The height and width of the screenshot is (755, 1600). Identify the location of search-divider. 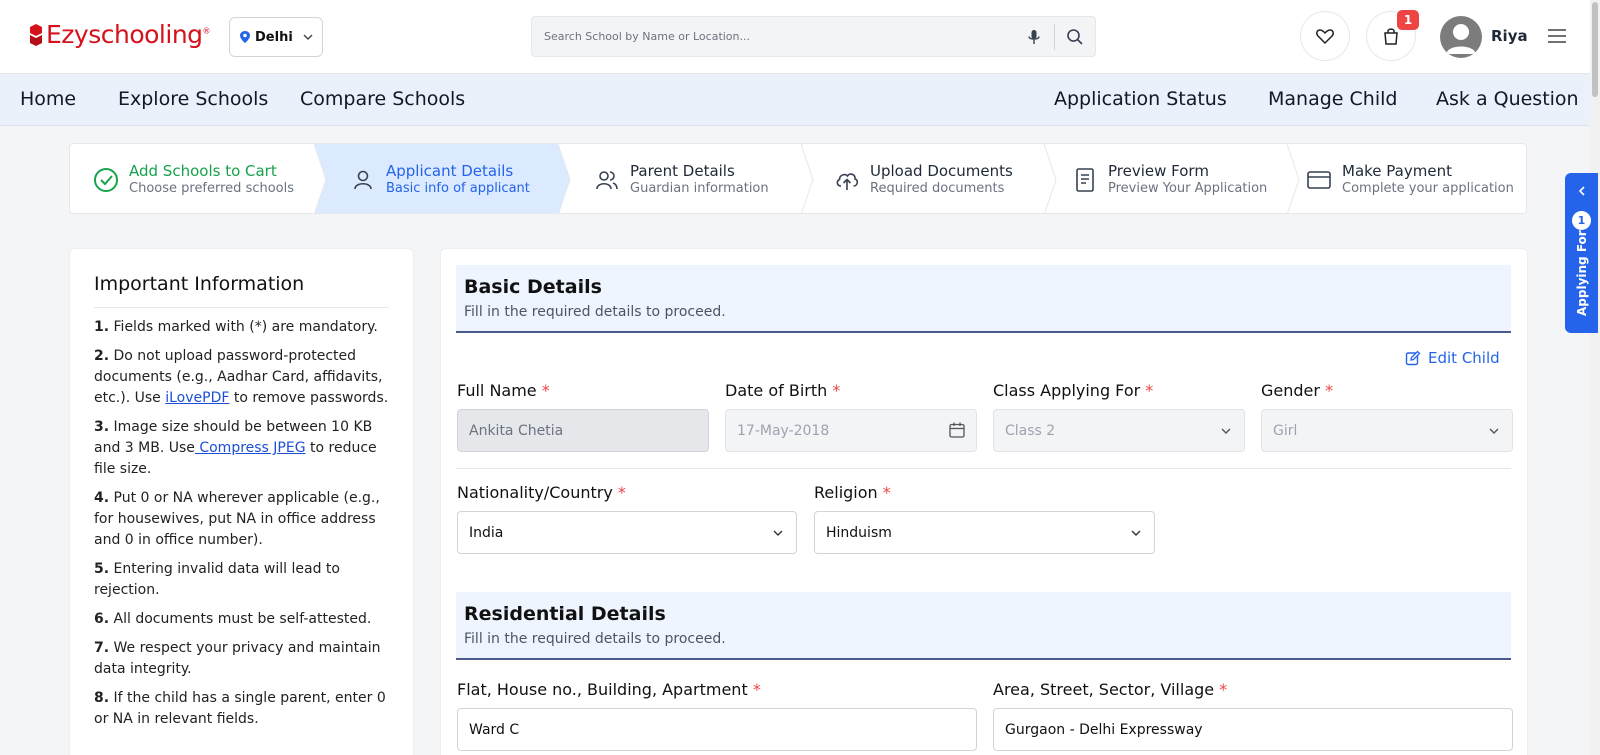
(1054, 37).